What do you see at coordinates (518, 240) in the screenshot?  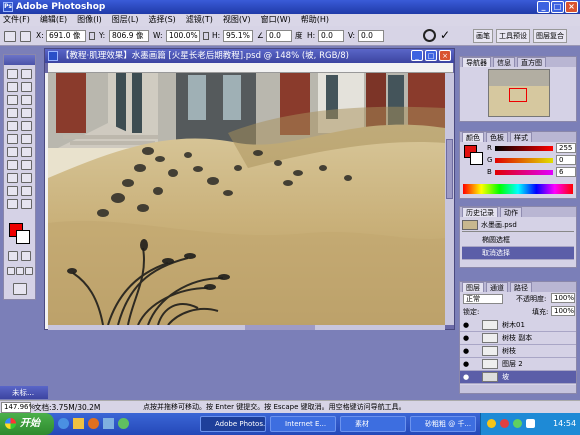 I see `history-item: 椭圆选框` at bounding box center [518, 240].